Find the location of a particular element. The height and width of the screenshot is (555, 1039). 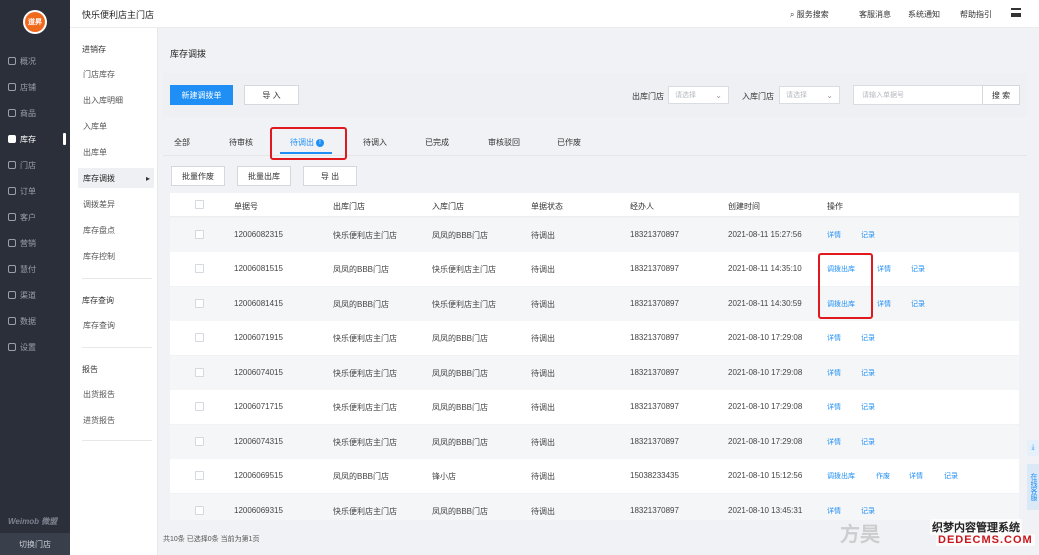

sub-item-stocktake: 库存盘点 is located at coordinates (116, 230).